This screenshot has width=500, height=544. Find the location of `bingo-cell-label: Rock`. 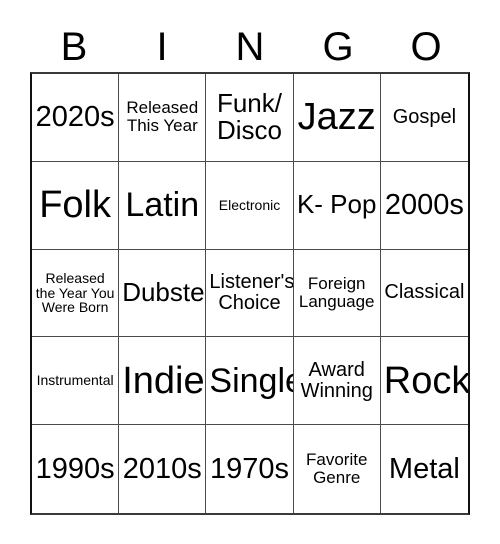

bingo-cell-label: Rock is located at coordinates (425, 380).